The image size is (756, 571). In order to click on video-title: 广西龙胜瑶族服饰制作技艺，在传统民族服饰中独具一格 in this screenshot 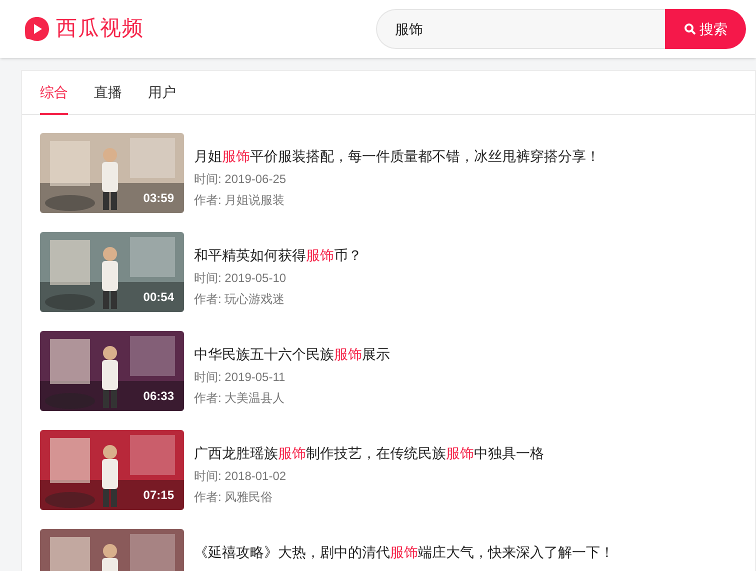, I will do `click(369, 453)`.